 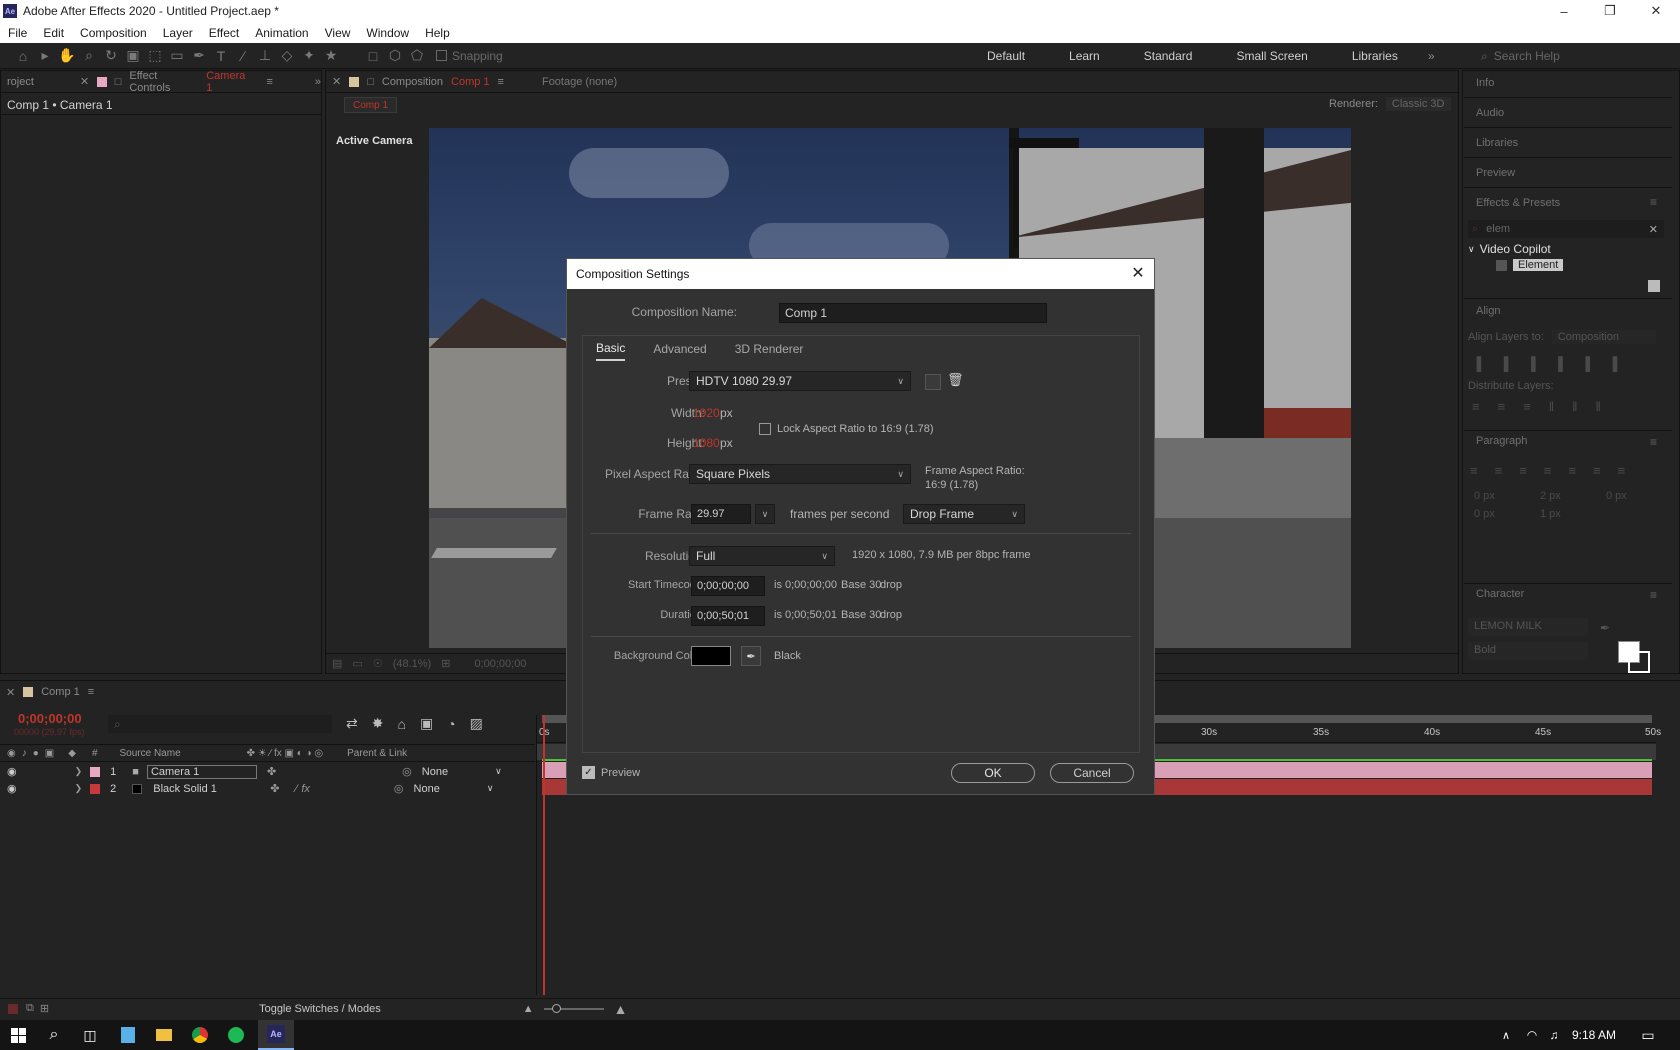 What do you see at coordinates (200, 1035) in the screenshot?
I see `chrome-icon` at bounding box center [200, 1035].